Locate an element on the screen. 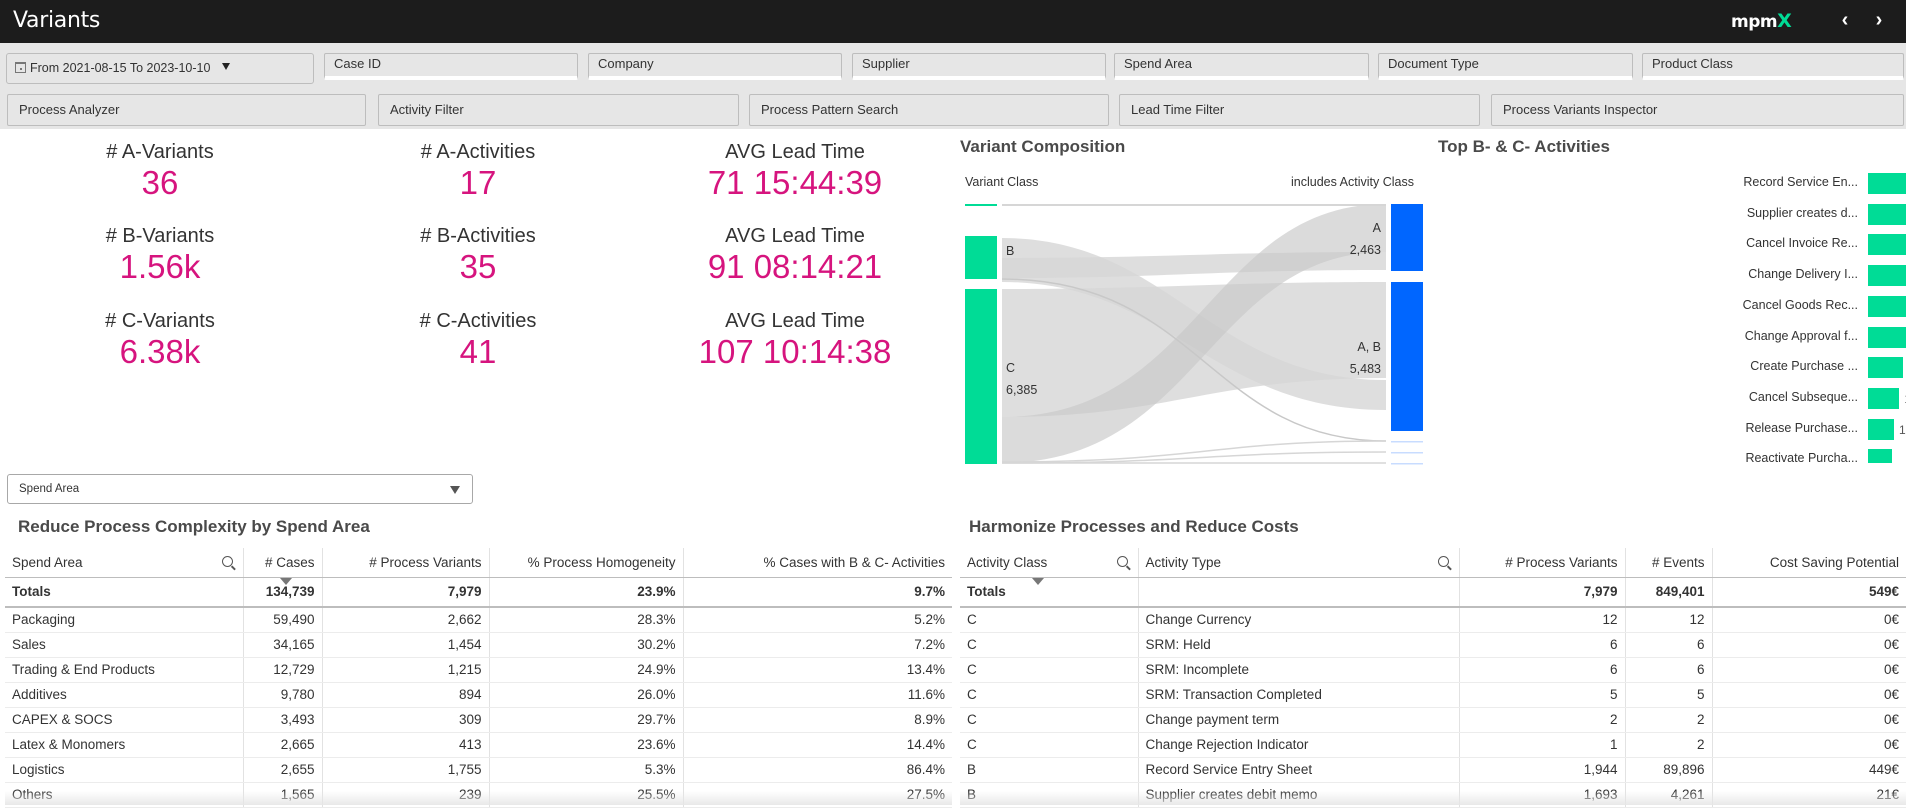  table-cell: 449€ is located at coordinates (1809, 770).